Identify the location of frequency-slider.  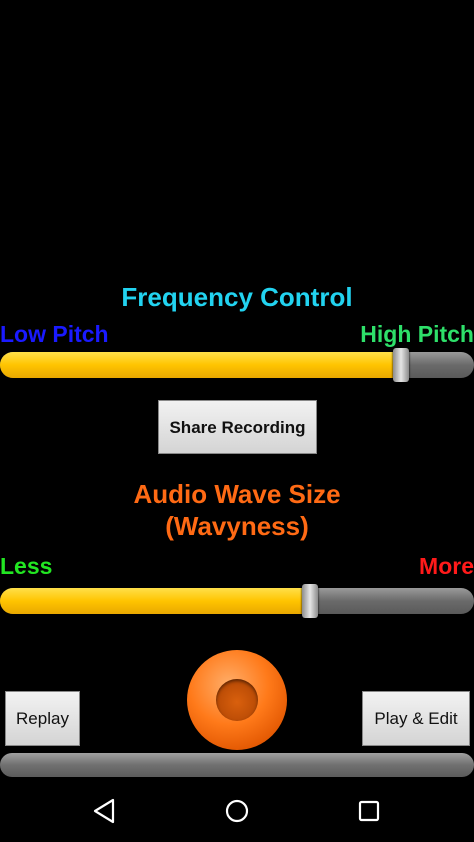
(237, 365).